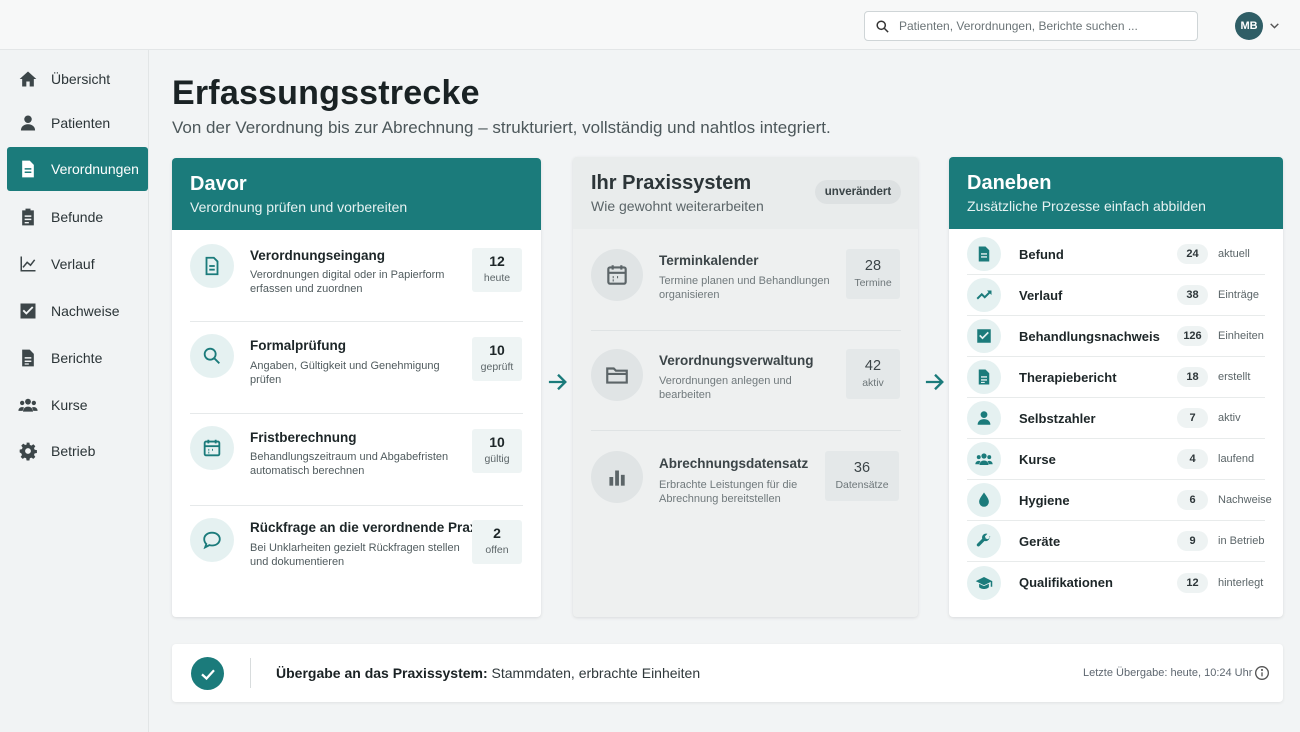 The height and width of the screenshot is (732, 1300). What do you see at coordinates (984, 377) in the screenshot?
I see `report-icon` at bounding box center [984, 377].